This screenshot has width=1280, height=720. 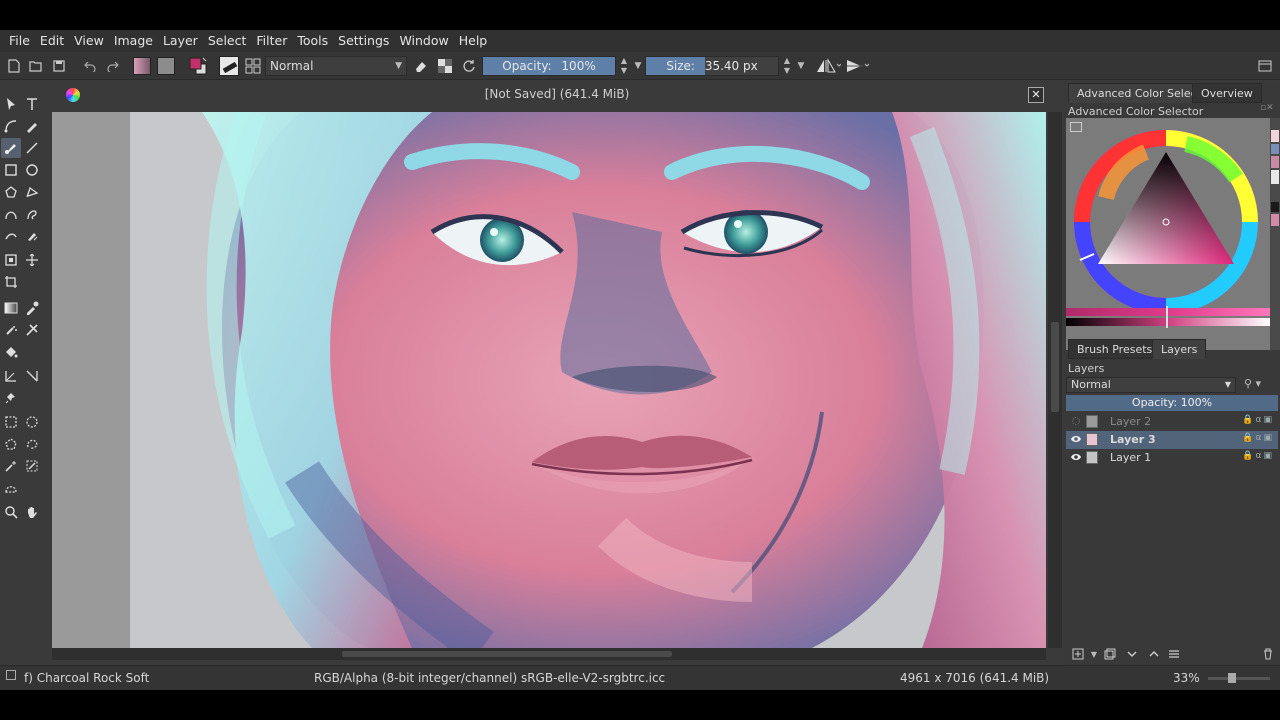 I want to click on layer-blend-mode-select: Normal ▼, so click(x=1151, y=385).